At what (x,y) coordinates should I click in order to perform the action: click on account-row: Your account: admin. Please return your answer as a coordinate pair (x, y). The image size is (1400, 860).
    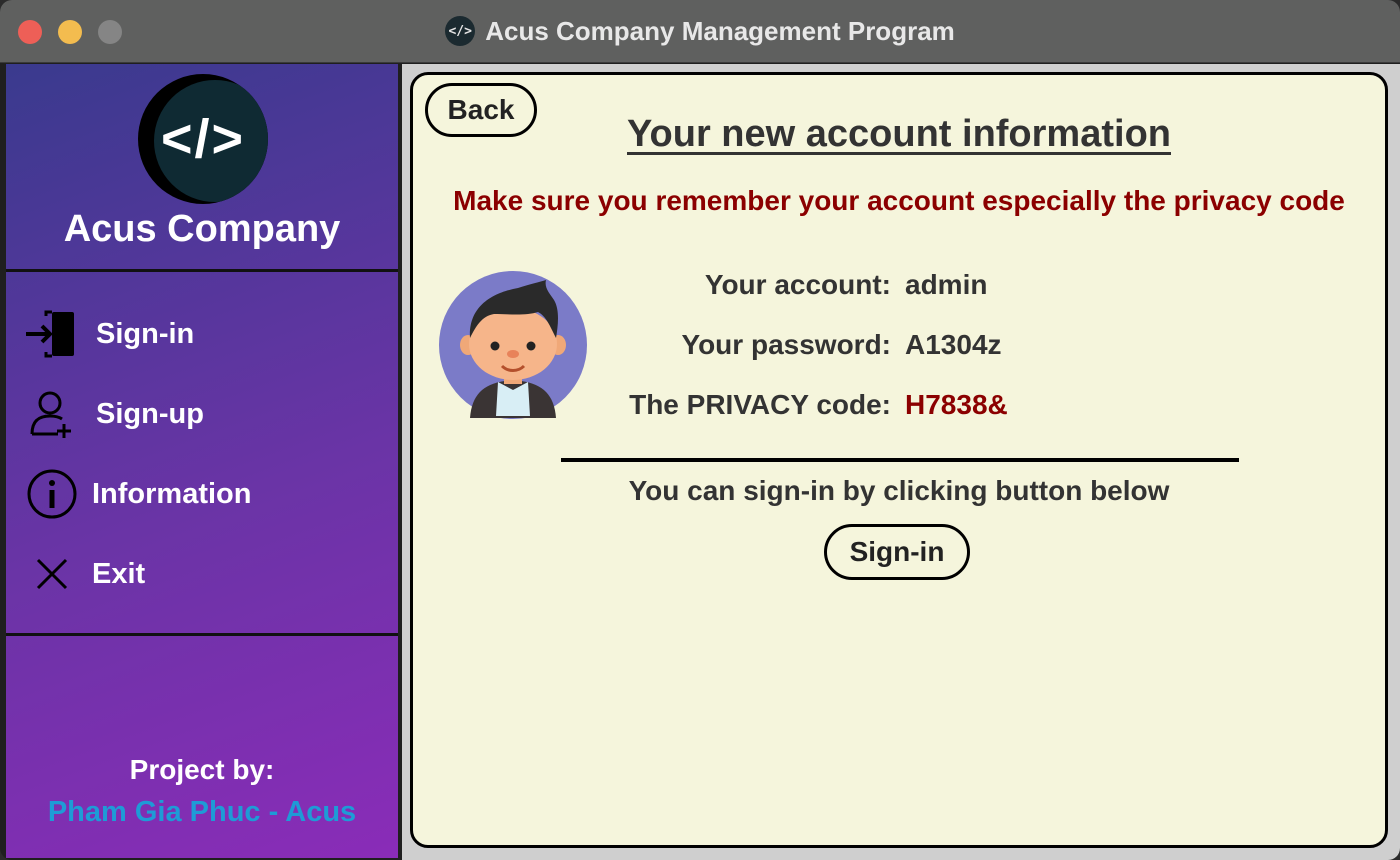
    Looking at the image, I should click on (913, 285).